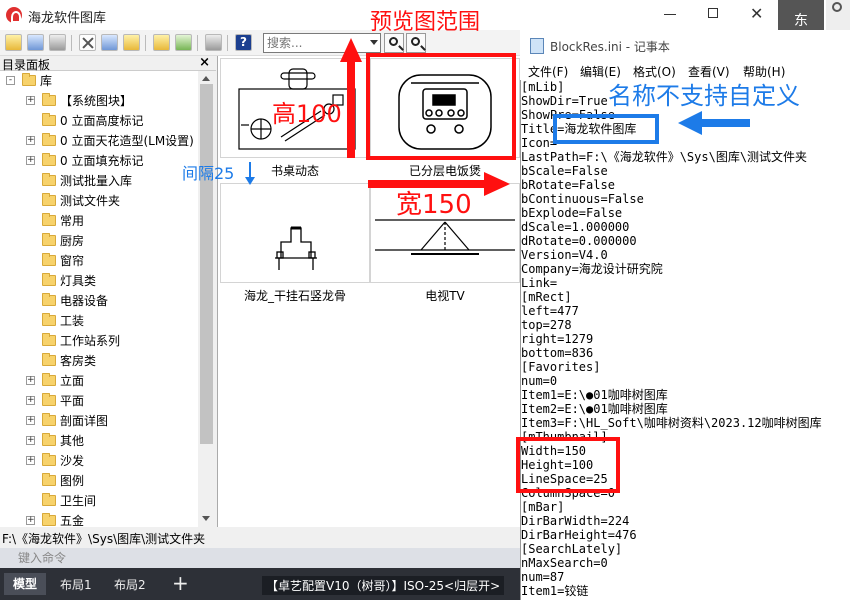  What do you see at coordinates (99, 101) in the screenshot?
I see `tree-node: + 【系统图块】` at bounding box center [99, 101].